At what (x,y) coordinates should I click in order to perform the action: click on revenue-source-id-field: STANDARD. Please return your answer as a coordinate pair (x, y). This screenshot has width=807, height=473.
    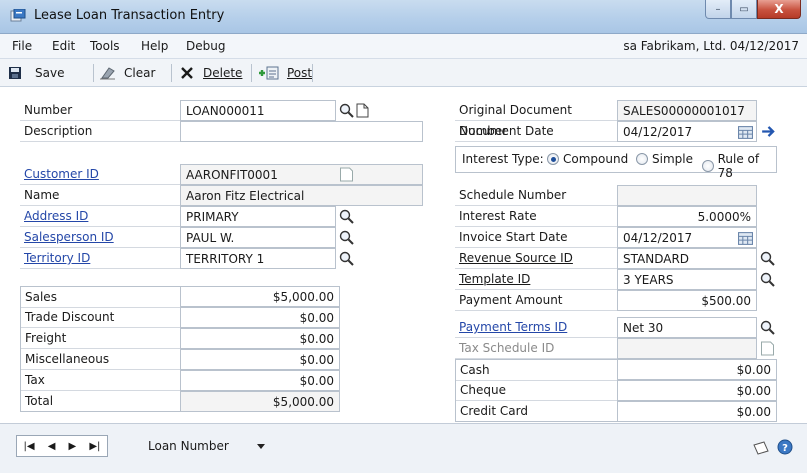
    Looking at the image, I should click on (687, 258).